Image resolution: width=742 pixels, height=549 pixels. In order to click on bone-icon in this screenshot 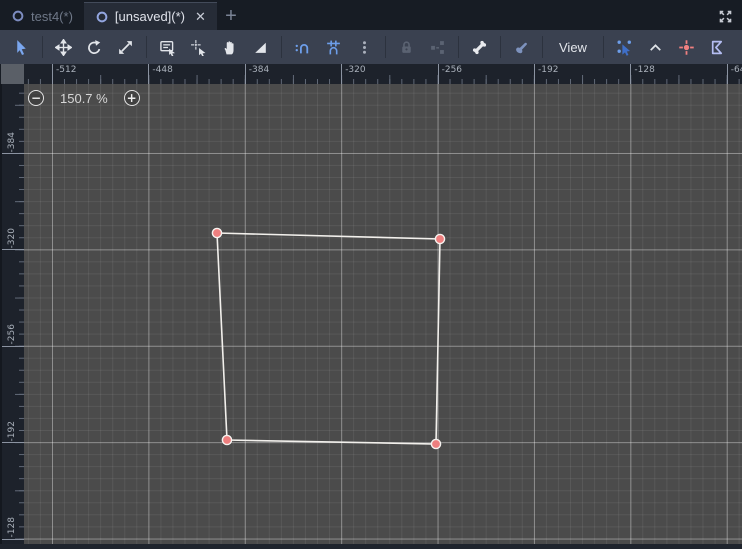, I will do `click(479, 47)`.